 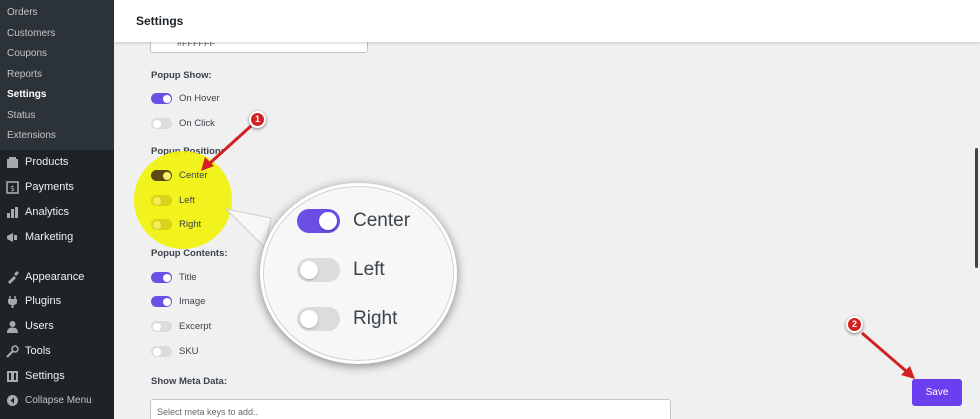 I want to click on arrow-1-head, so click(x=207, y=164).